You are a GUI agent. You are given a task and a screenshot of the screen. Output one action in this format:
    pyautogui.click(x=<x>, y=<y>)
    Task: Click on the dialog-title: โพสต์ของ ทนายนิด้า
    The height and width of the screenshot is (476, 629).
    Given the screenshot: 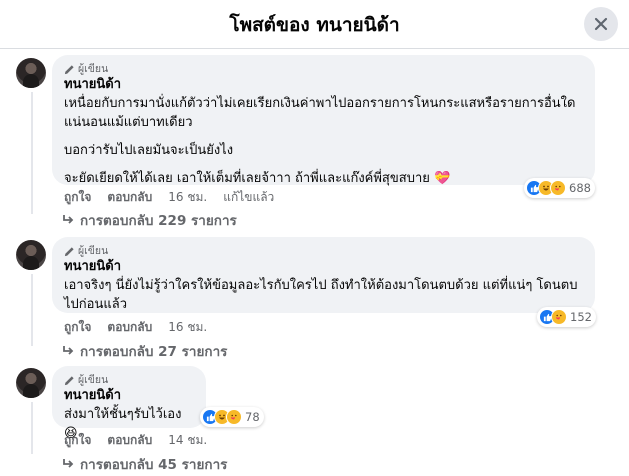 What is the action you would take?
    pyautogui.click(x=314, y=25)
    